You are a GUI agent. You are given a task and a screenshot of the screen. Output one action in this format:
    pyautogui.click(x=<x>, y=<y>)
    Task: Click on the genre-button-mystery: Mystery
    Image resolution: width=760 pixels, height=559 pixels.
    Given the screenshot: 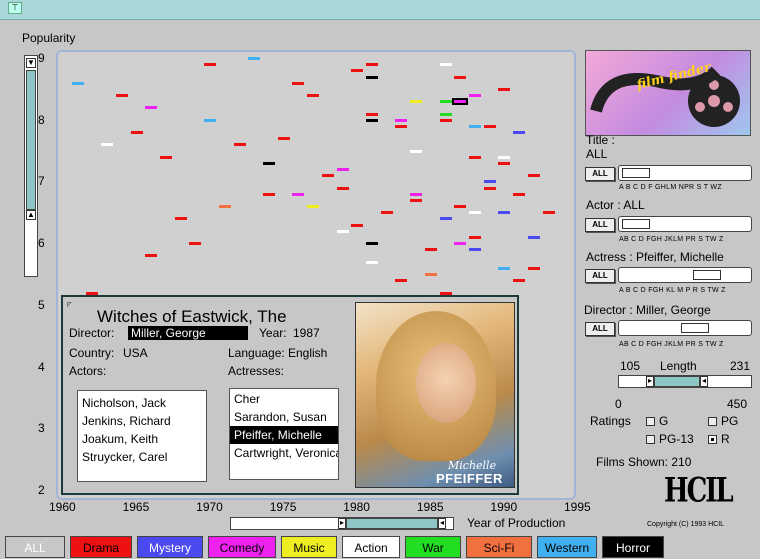 What is the action you would take?
    pyautogui.click(x=170, y=547)
    